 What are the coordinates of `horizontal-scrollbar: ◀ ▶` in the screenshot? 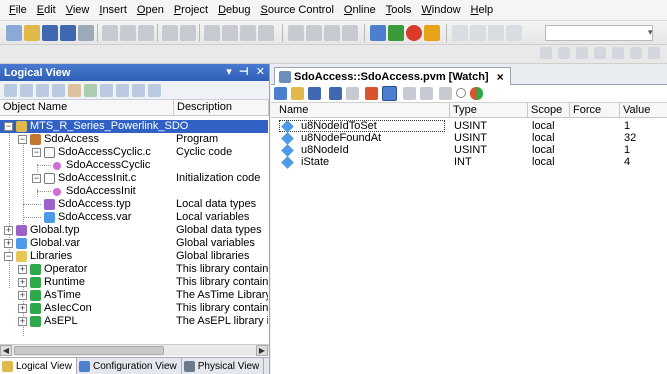 It's located at (134, 350).